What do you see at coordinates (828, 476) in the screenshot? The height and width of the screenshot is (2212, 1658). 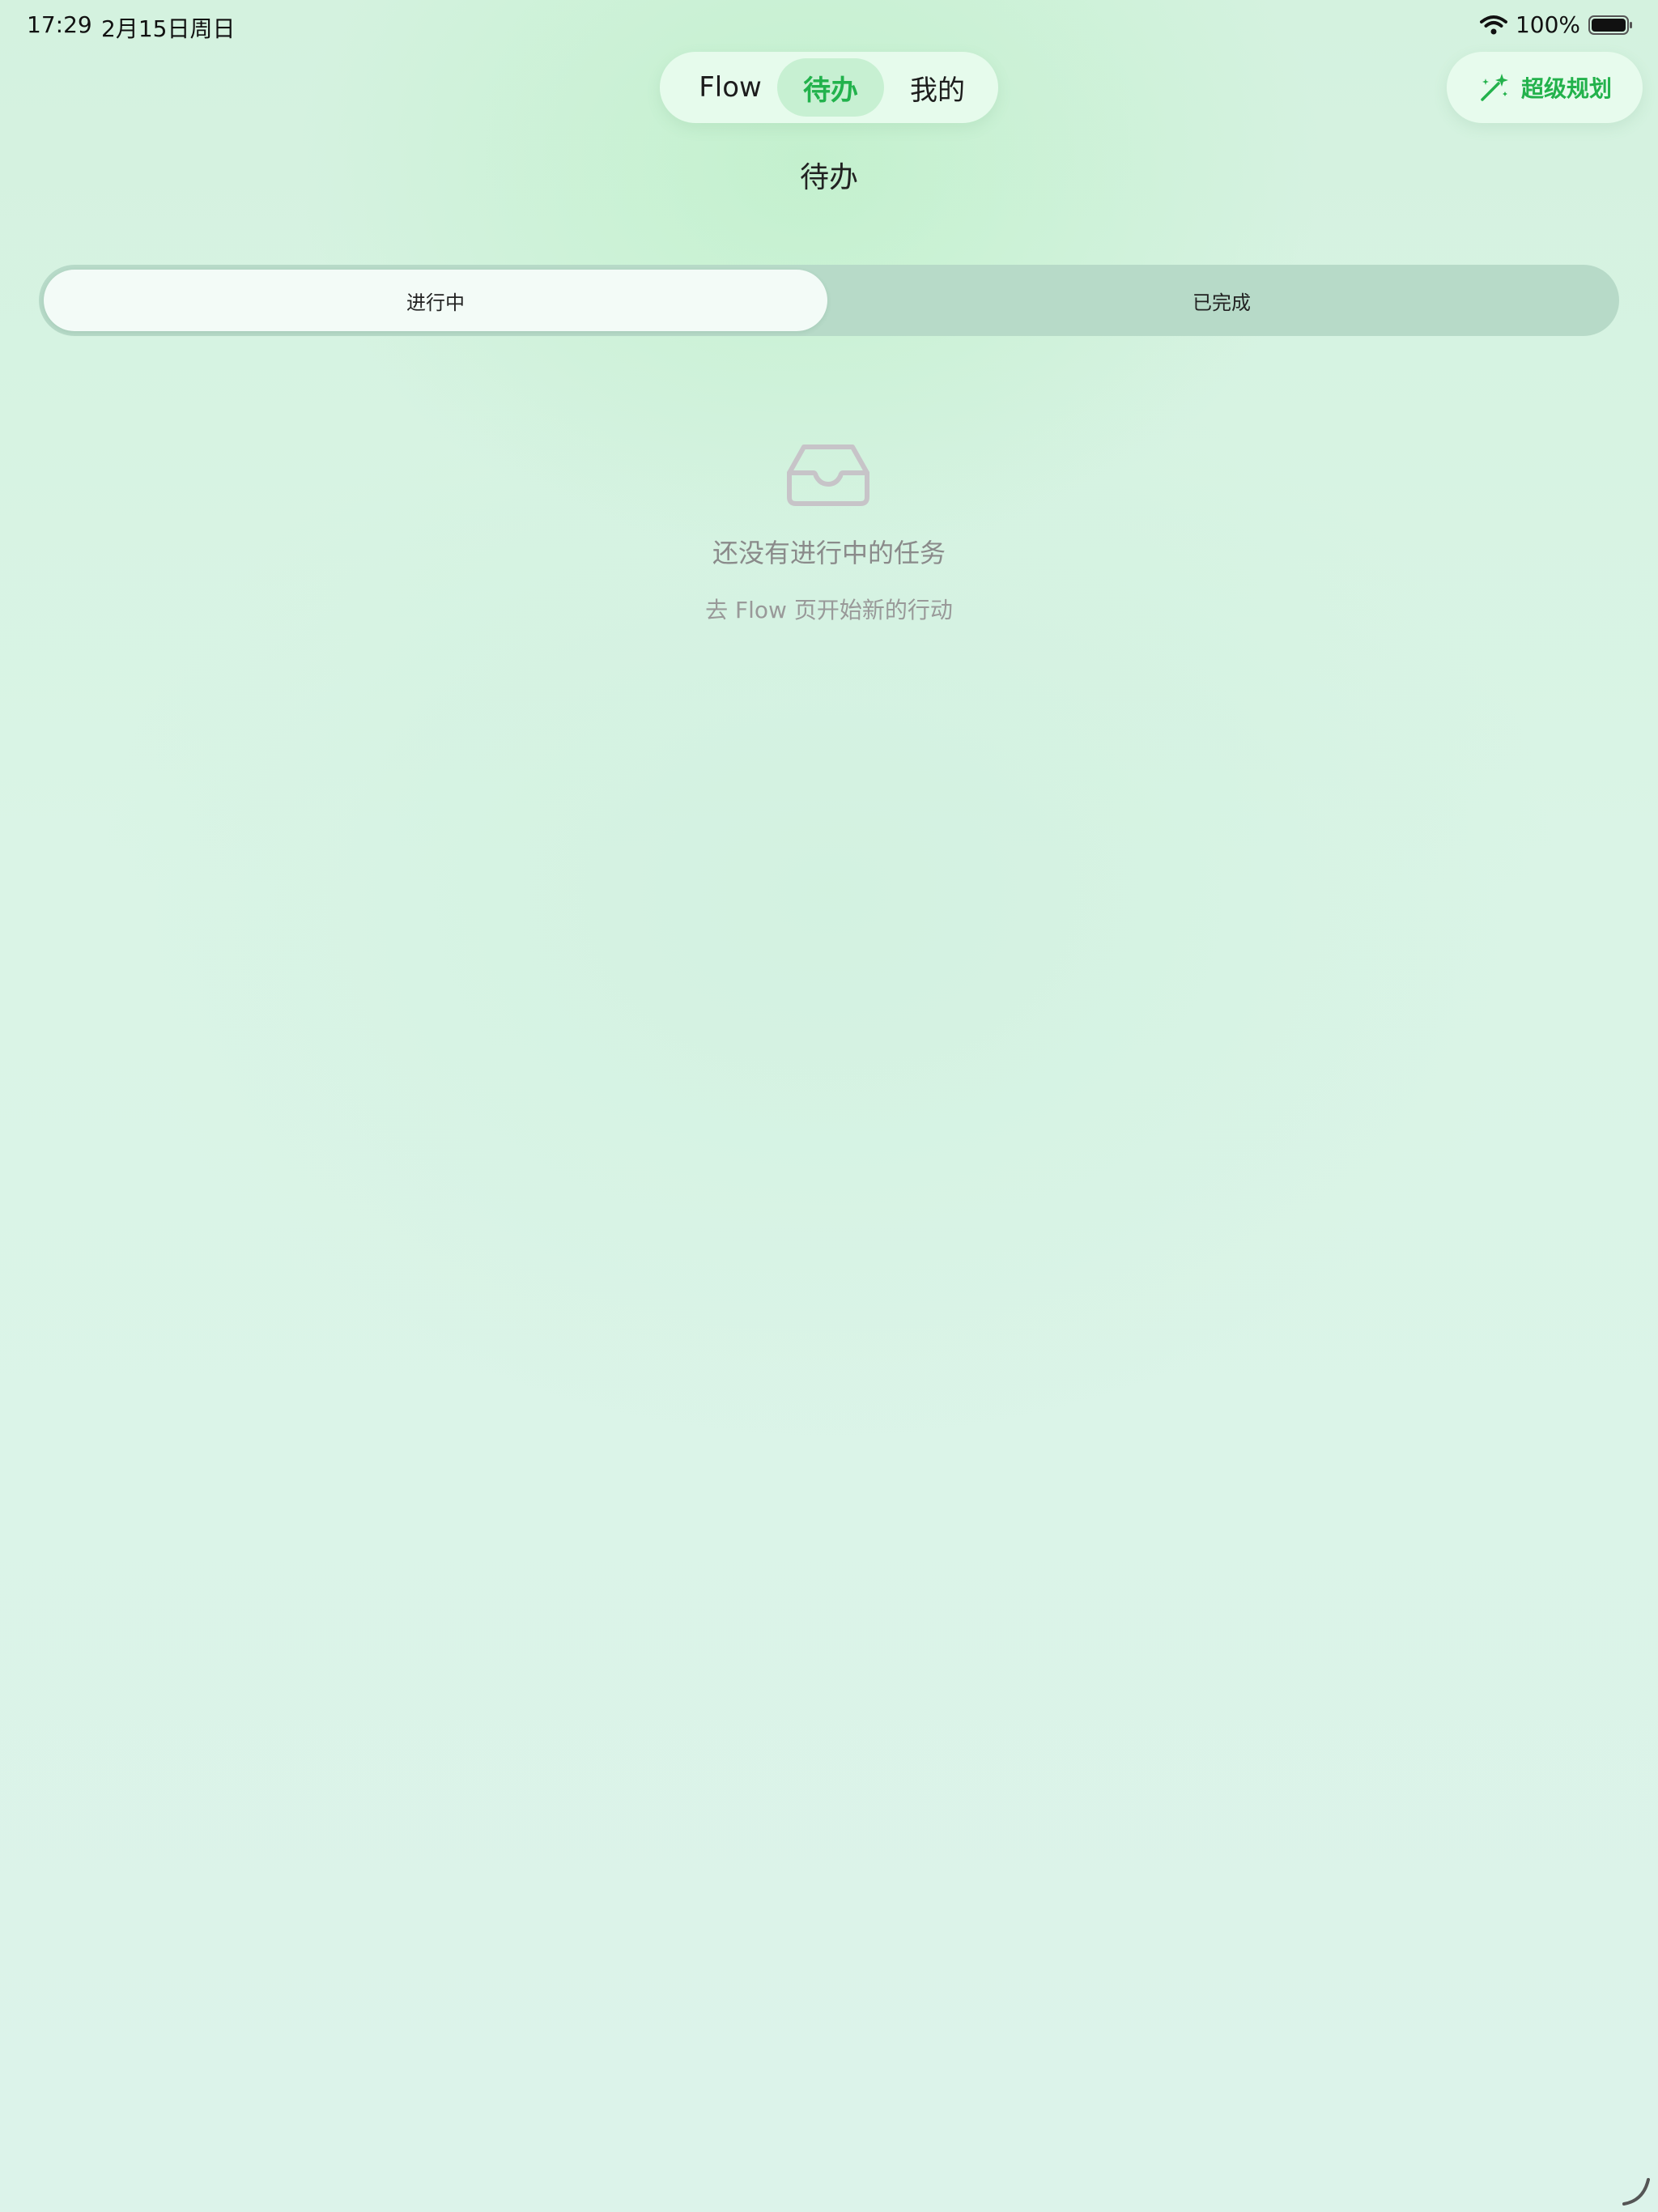 I see `inbox-icon` at bounding box center [828, 476].